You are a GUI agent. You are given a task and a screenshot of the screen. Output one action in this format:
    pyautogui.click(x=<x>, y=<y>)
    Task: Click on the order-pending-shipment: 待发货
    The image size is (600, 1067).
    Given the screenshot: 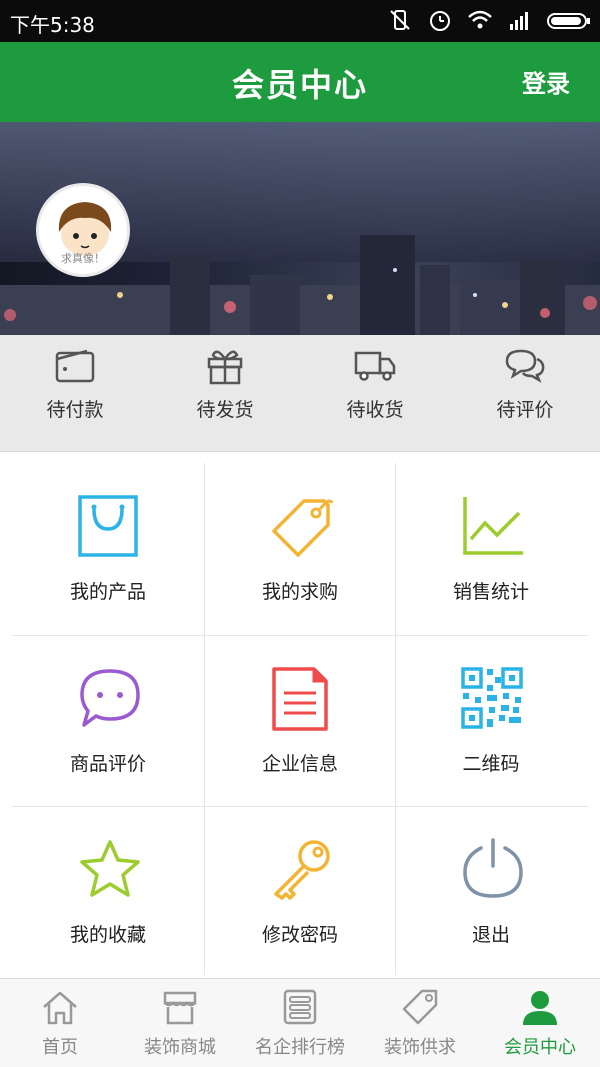 What is the action you would take?
    pyautogui.click(x=225, y=393)
    